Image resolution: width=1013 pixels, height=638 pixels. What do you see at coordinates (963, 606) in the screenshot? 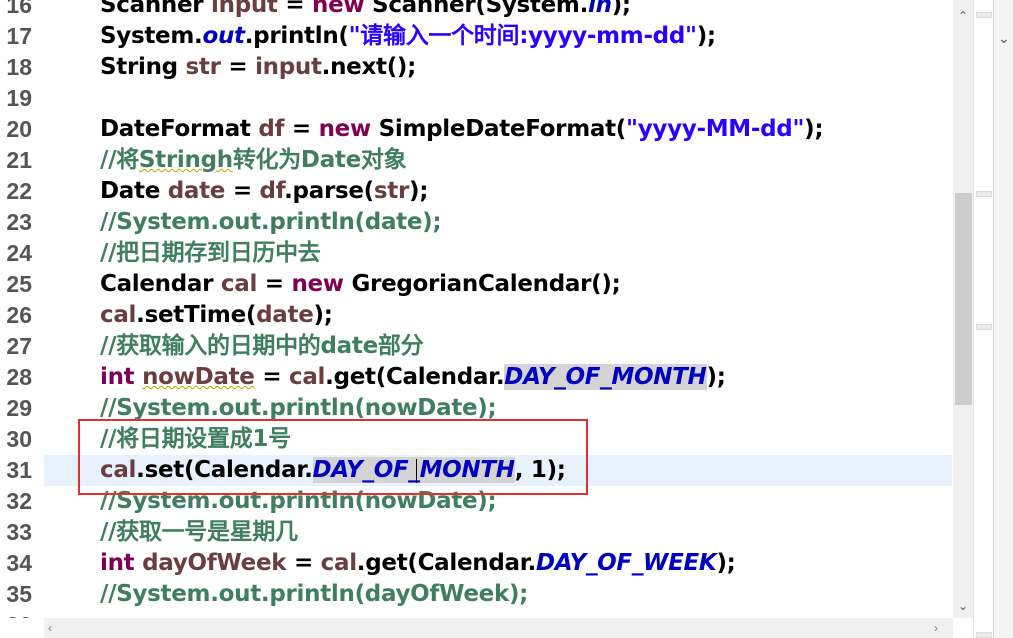
I see `scroll-down-icon: ⌄` at bounding box center [963, 606].